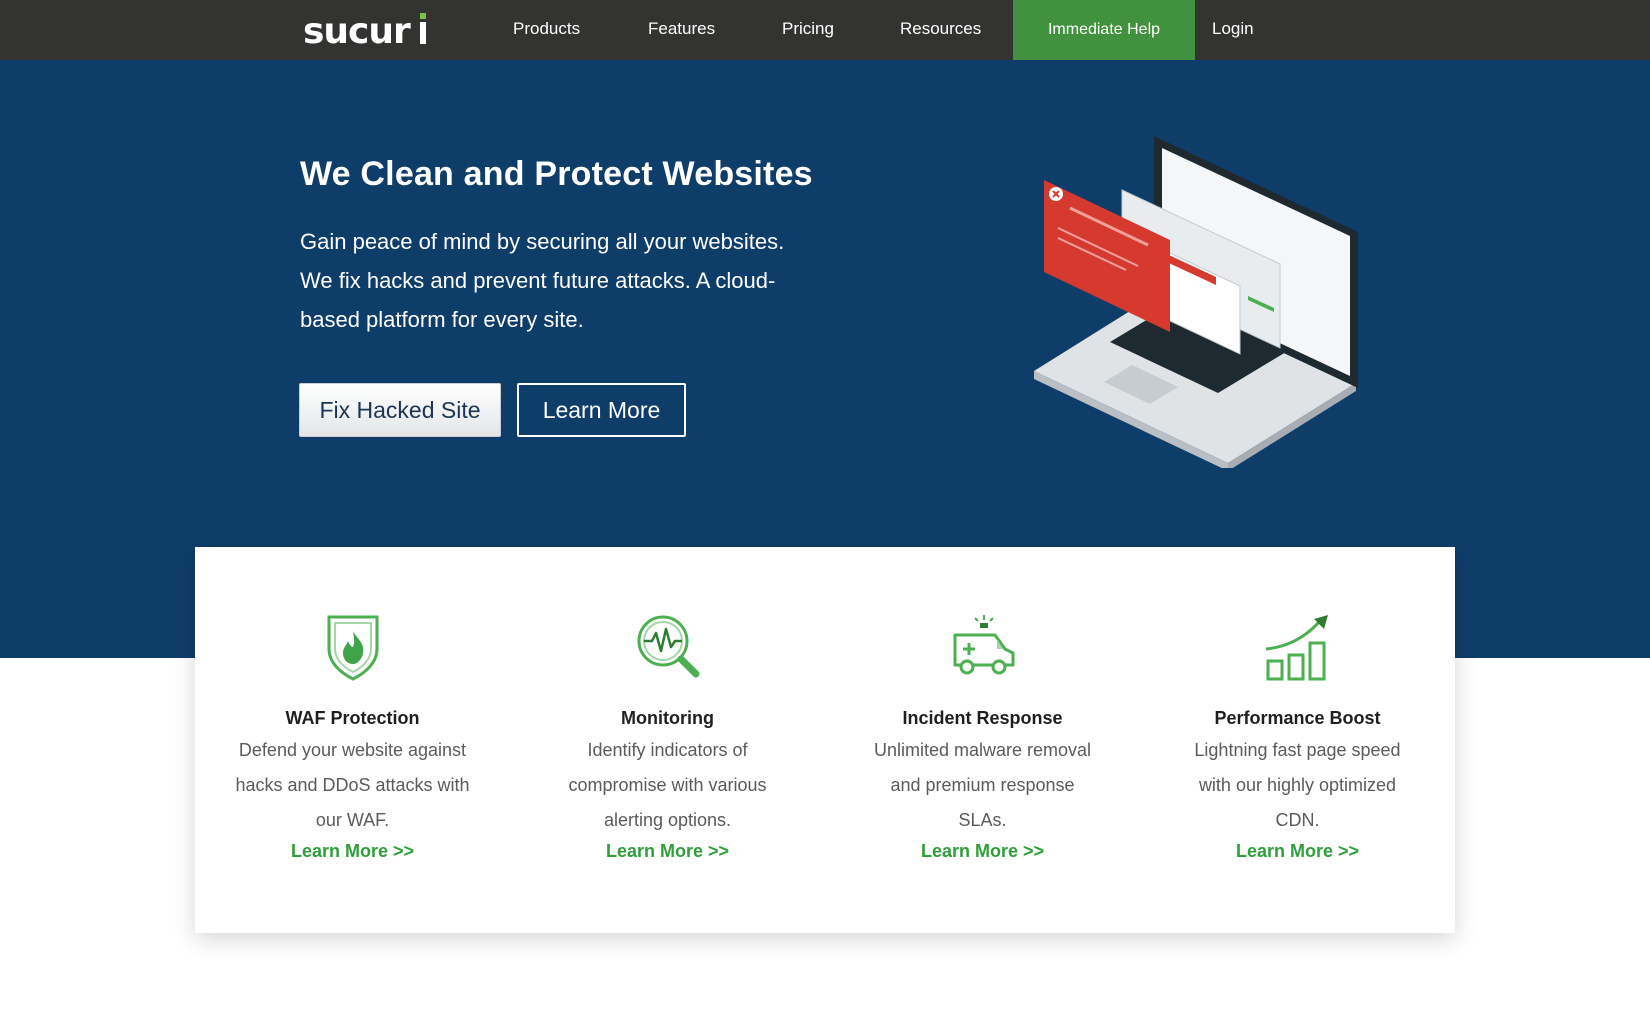 The image size is (1650, 1032). I want to click on fix-hacked-site-button: Fix Hacked Site, so click(400, 410).